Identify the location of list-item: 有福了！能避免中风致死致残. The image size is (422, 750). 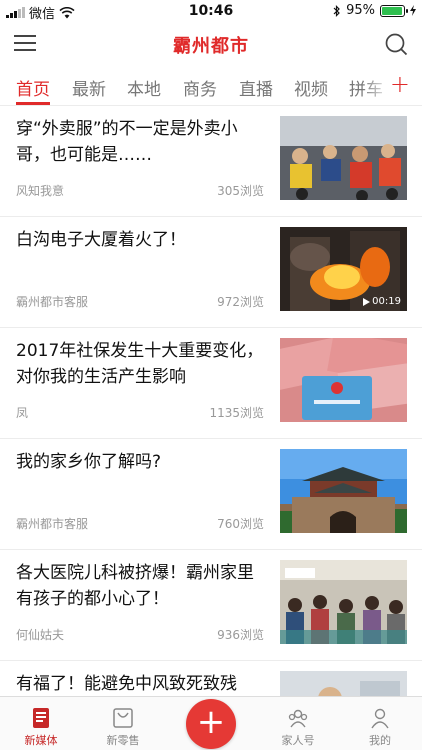
(211, 678).